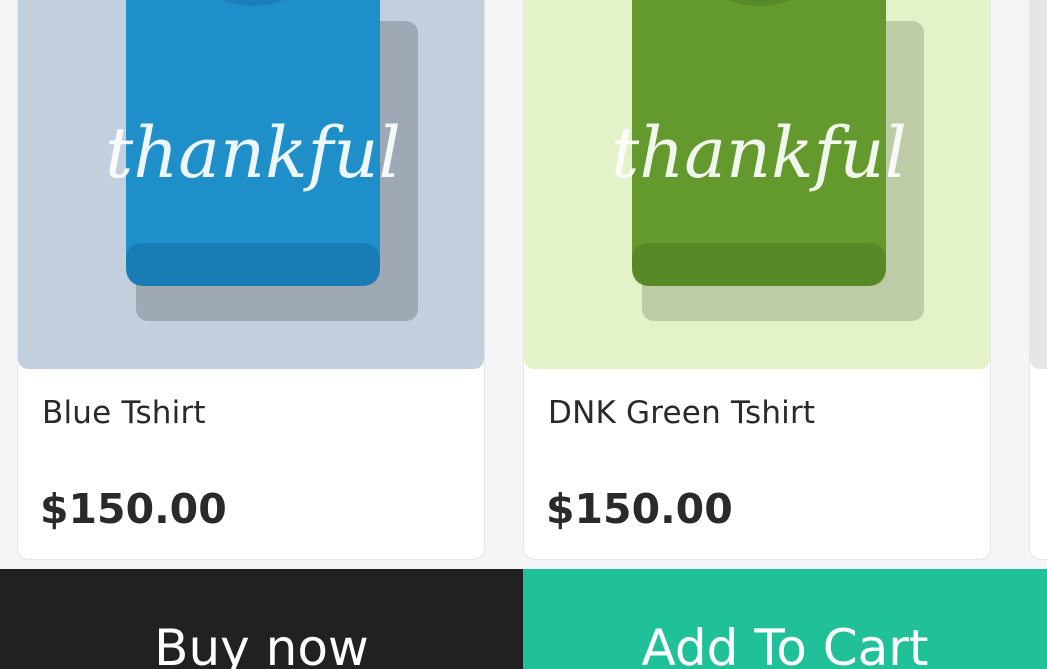  I want to click on buy-now-button: Buy now, so click(261, 619).